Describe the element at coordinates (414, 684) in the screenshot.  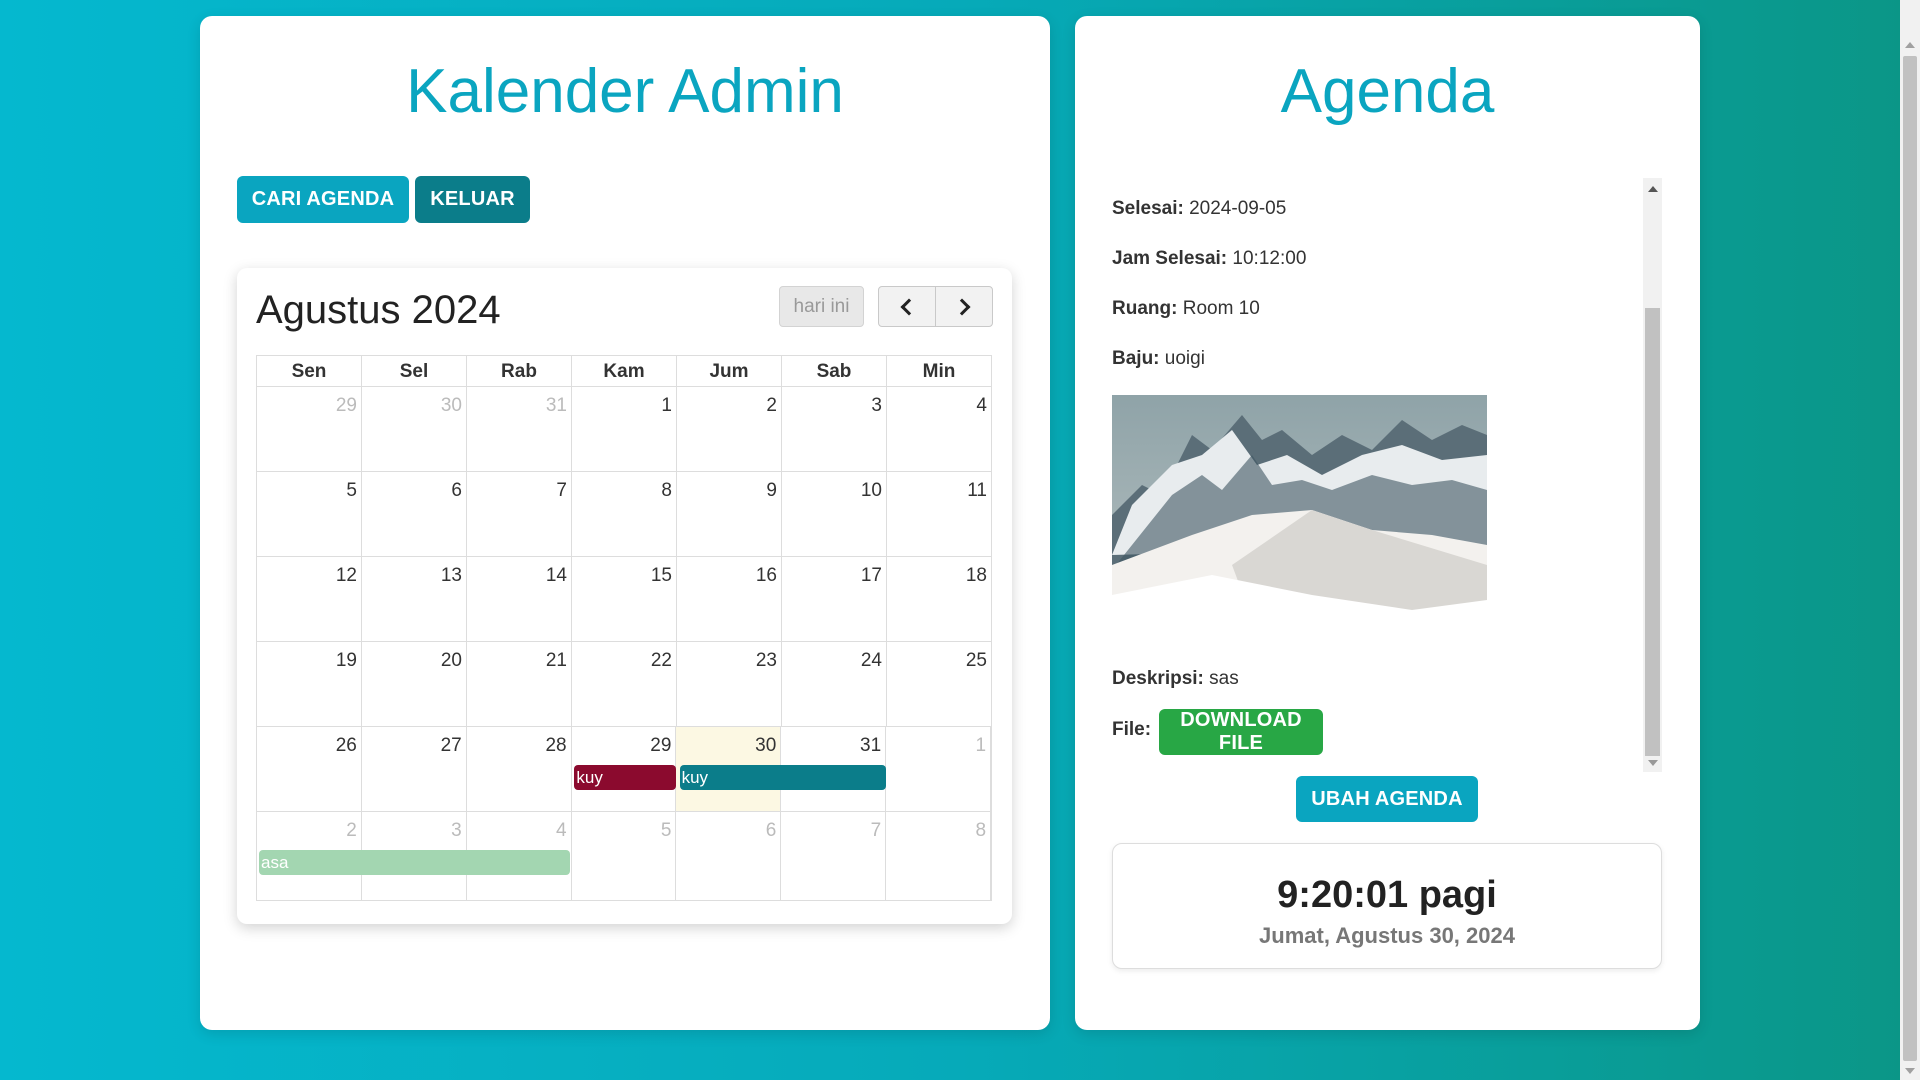
I see `calendar-day: 20` at that location.